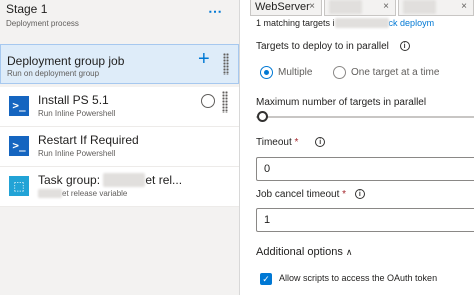 The width and height of the screenshot is (474, 295). I want to click on oauth-label: Allow scripts to access the OAuth token, so click(358, 278).